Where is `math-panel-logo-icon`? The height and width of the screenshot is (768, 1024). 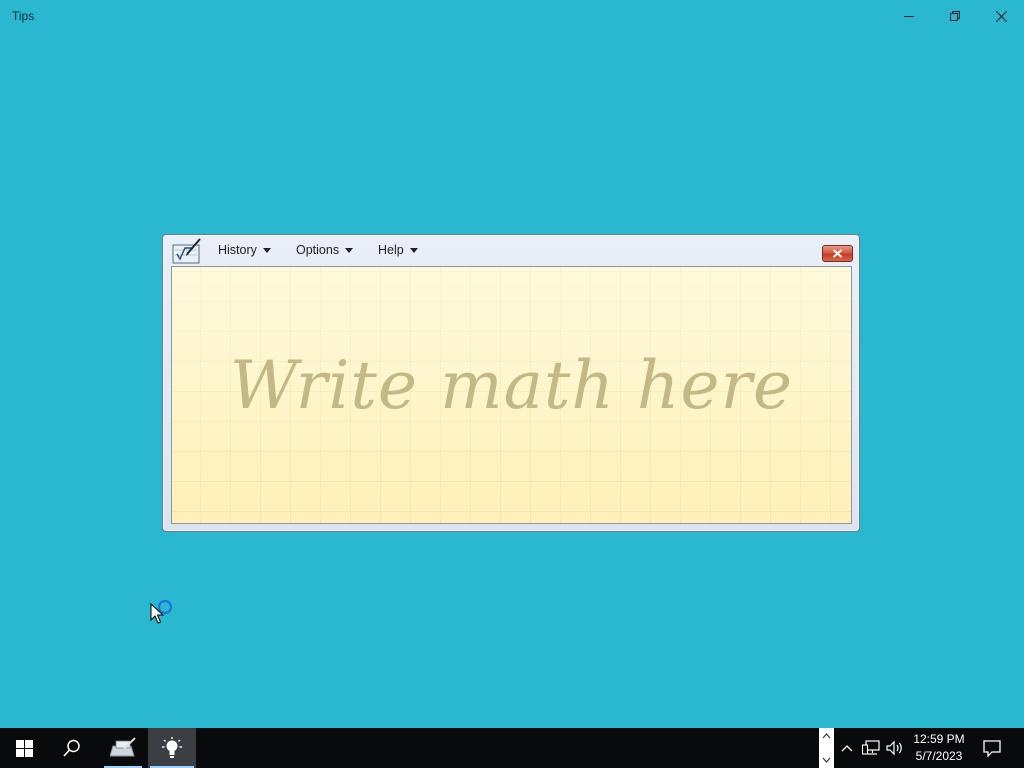 math-panel-logo-icon is located at coordinates (187, 251).